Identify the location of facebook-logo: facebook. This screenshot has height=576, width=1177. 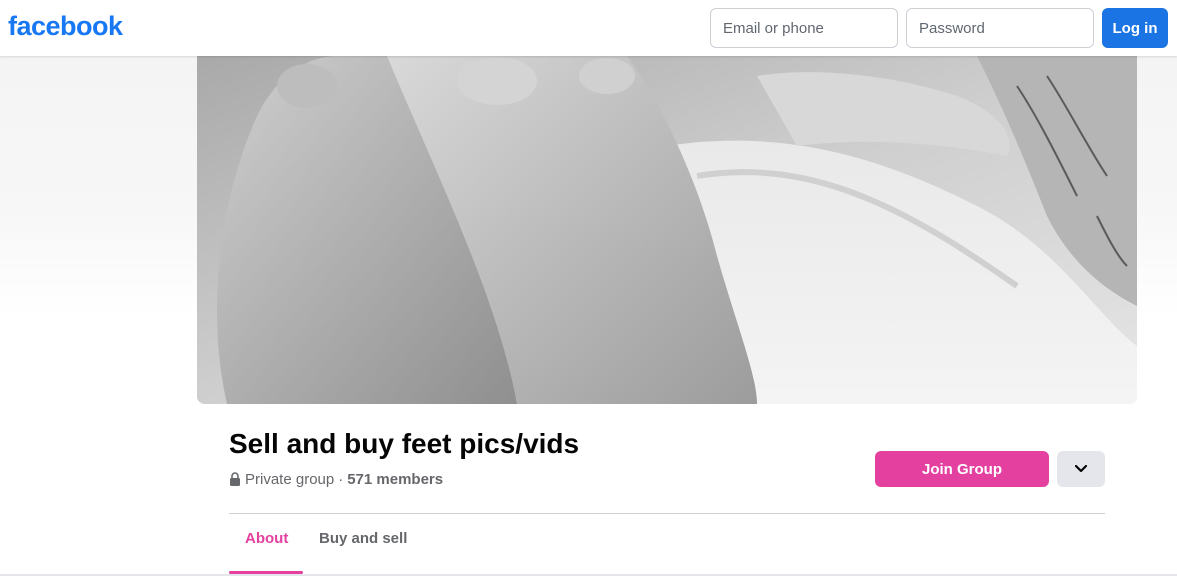
(65, 26).